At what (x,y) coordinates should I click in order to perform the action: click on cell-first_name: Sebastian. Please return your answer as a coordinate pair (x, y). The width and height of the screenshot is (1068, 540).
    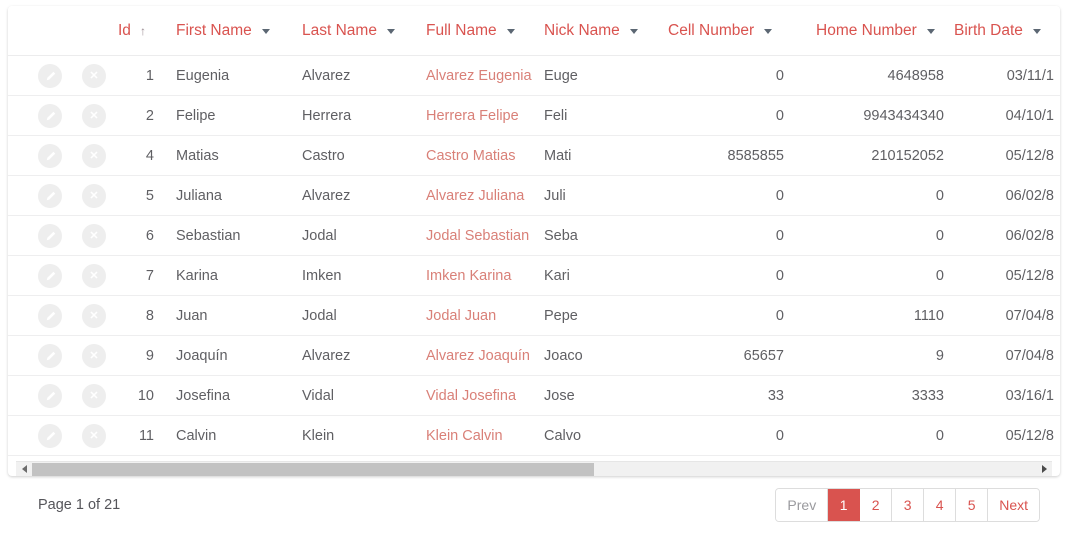
    Looking at the image, I should click on (208, 236).